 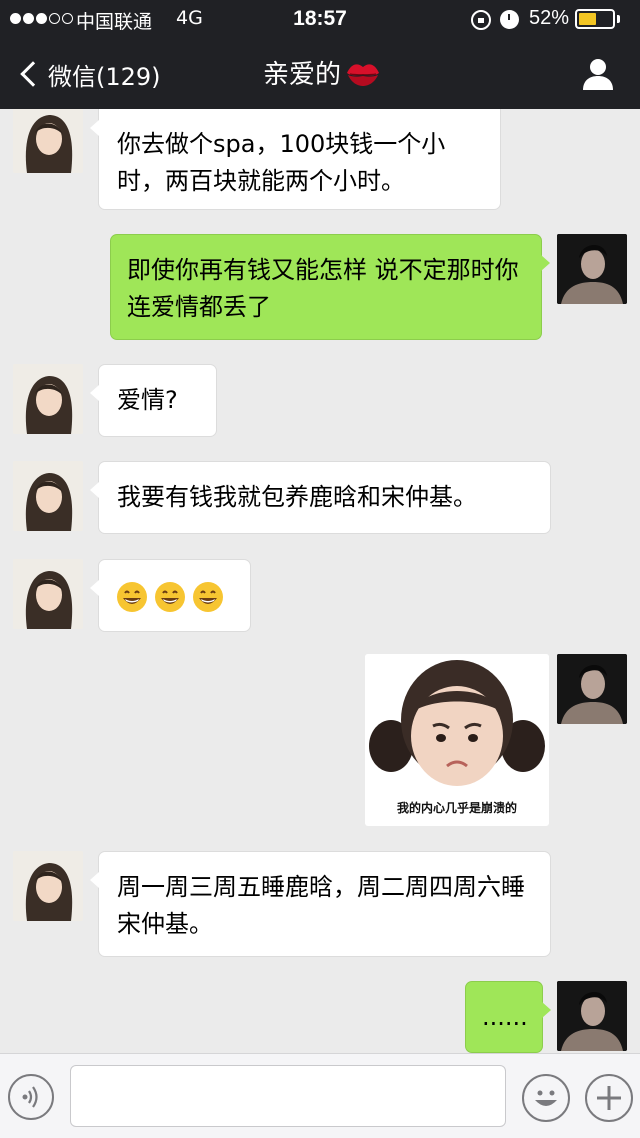 I want to click on message-bubble-incoming: 我要有钱我就包养鹿晗和宋仲基。, so click(x=320, y=497).